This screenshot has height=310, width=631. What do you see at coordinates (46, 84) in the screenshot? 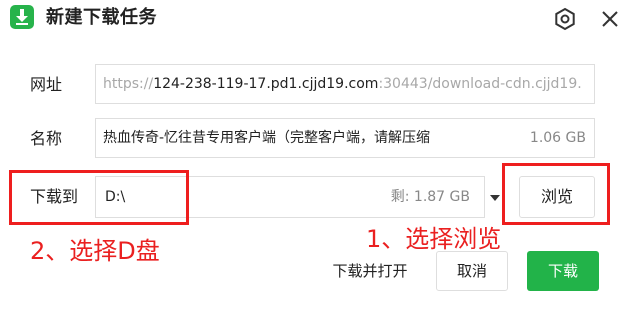
I see `url-label: 网址` at bounding box center [46, 84].